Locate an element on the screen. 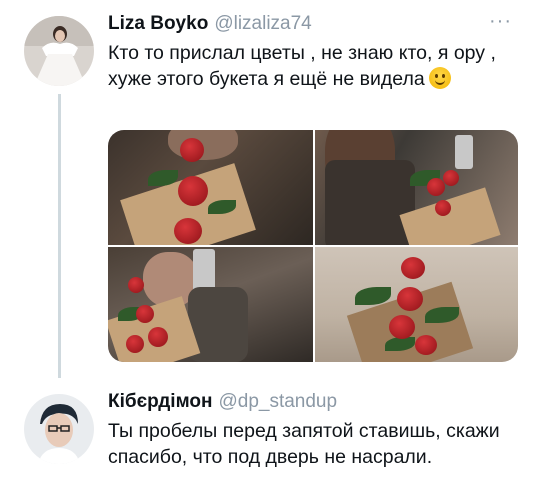 The height and width of the screenshot is (500, 540). more-options-icon: ··· is located at coordinates (500, 21).